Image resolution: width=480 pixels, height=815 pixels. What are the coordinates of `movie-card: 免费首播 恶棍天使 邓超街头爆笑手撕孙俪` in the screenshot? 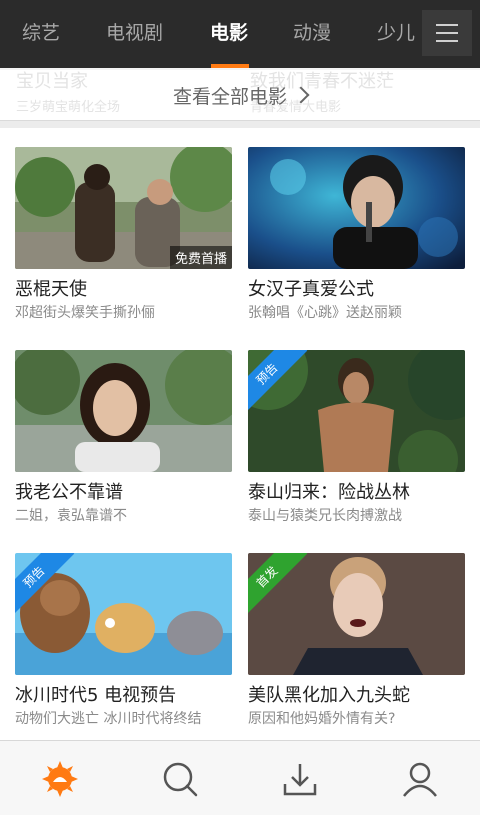 It's located at (123, 239).